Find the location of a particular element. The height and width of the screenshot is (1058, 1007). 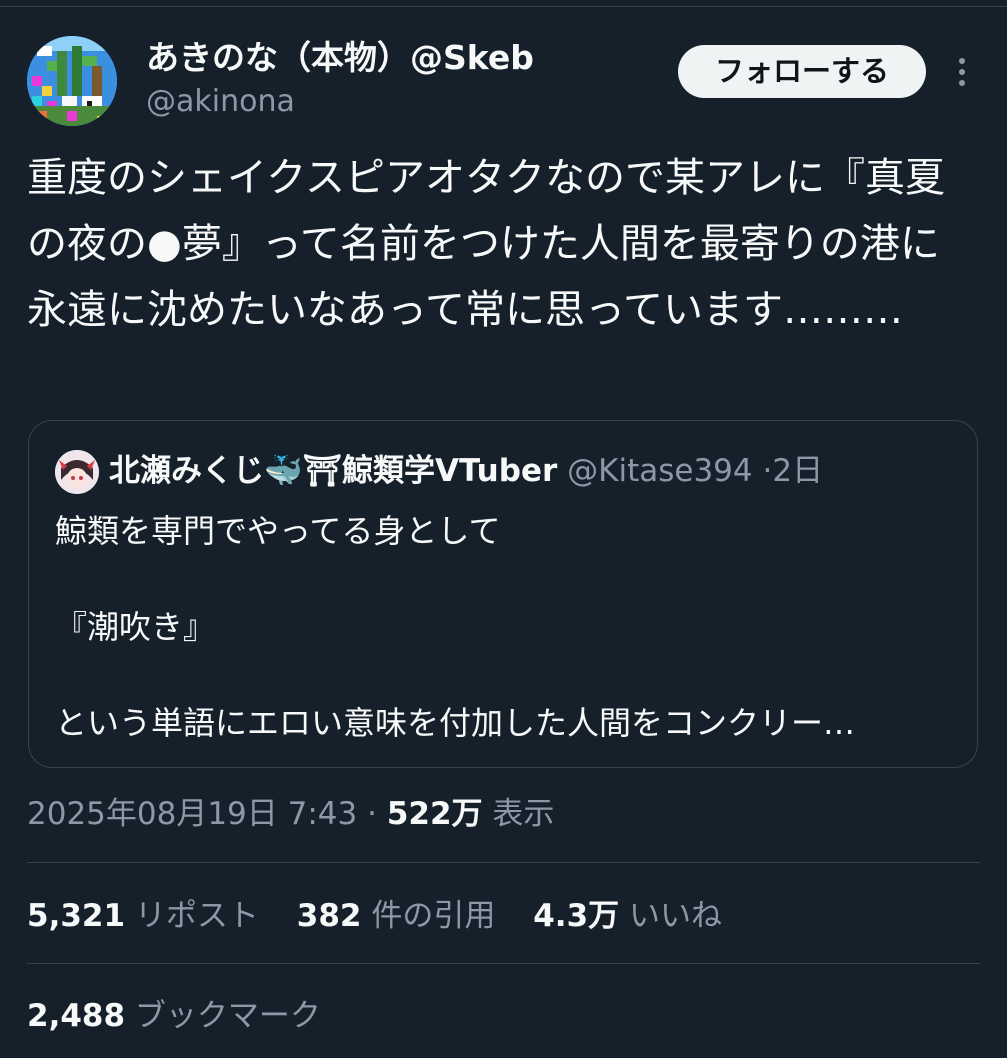

tweet-meta: 2025年08月19日 7:43 · 522万 表示 is located at coordinates (290, 814).